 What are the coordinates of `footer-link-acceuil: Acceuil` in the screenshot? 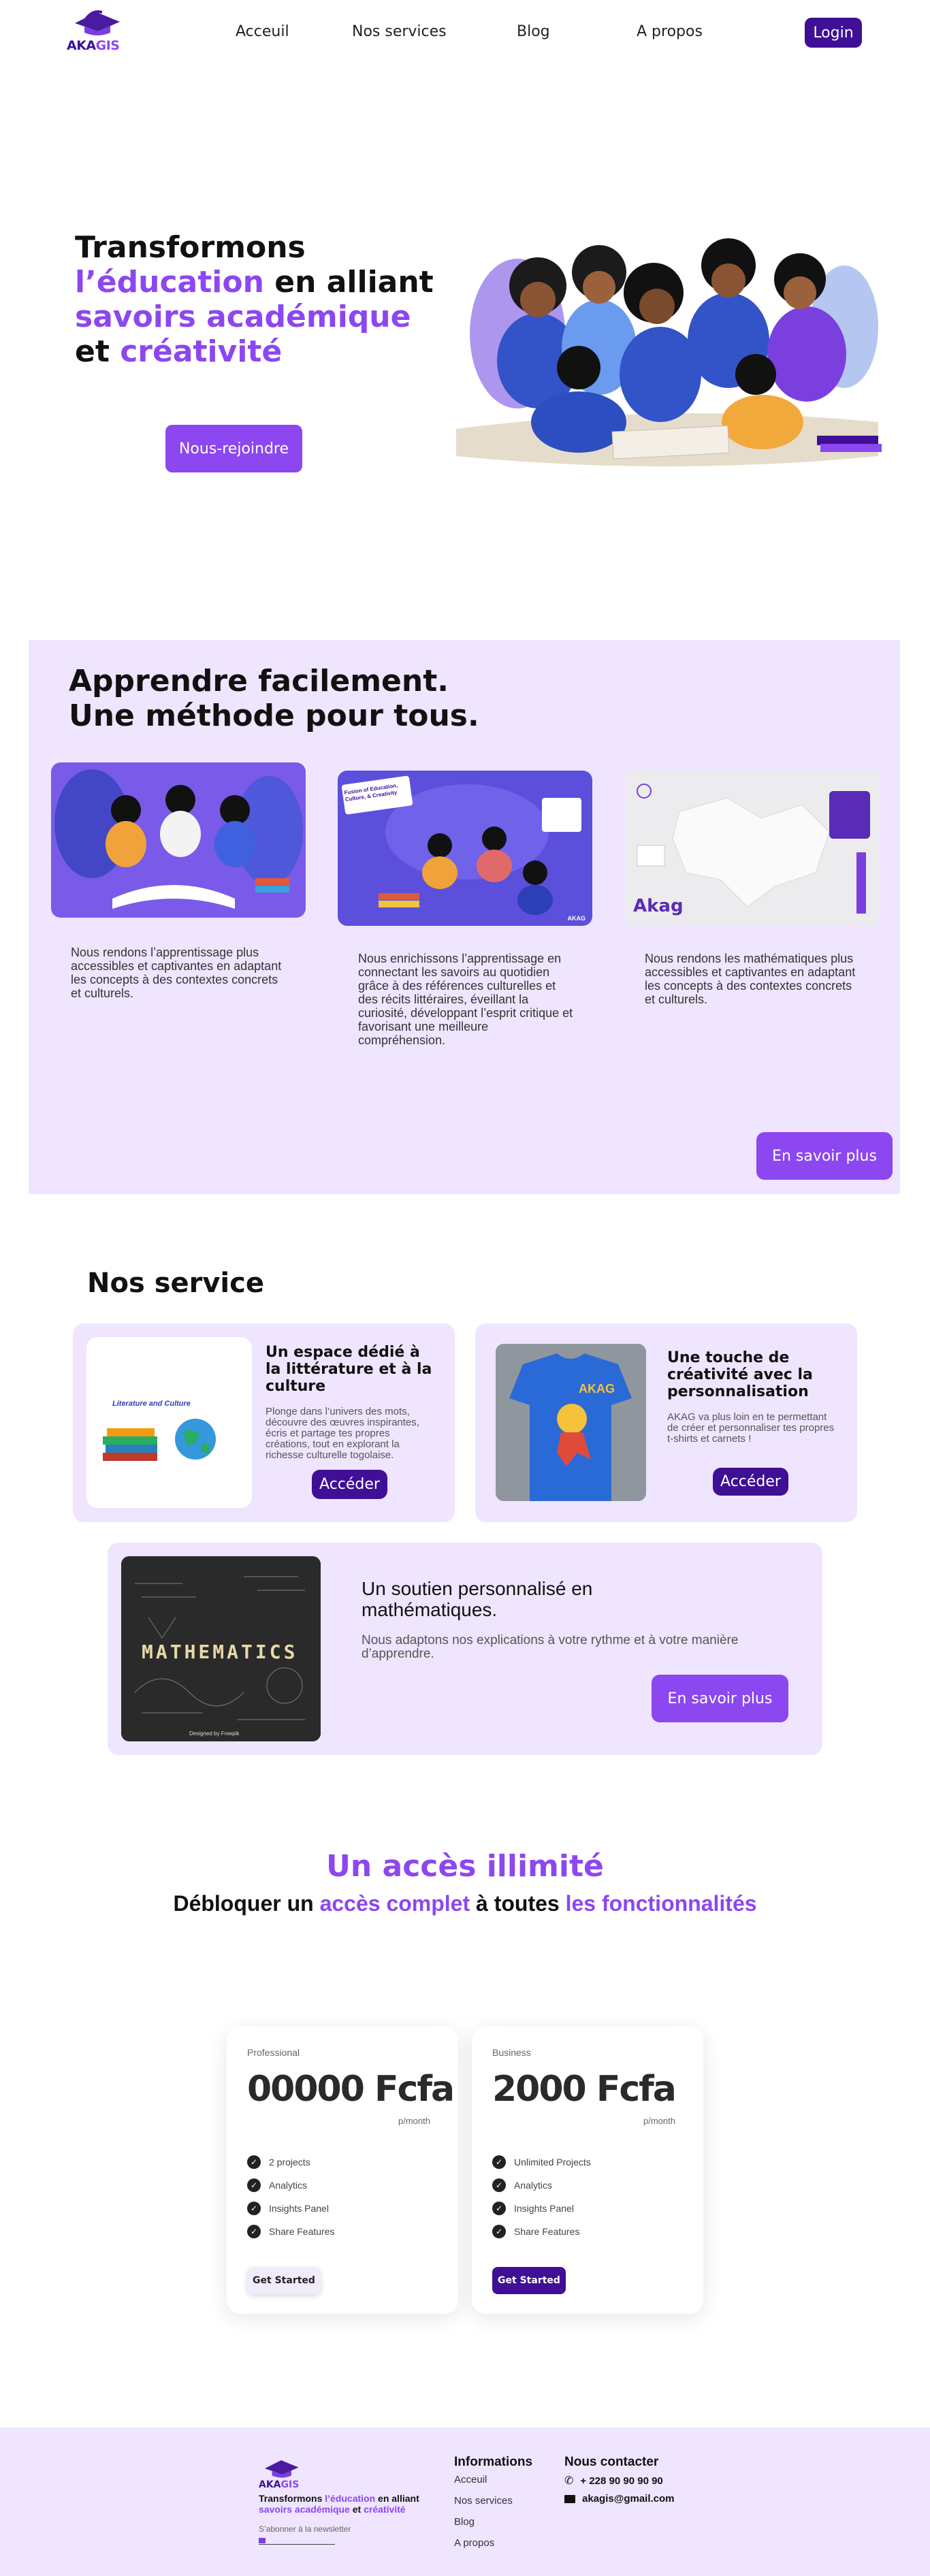 It's located at (470, 2479).